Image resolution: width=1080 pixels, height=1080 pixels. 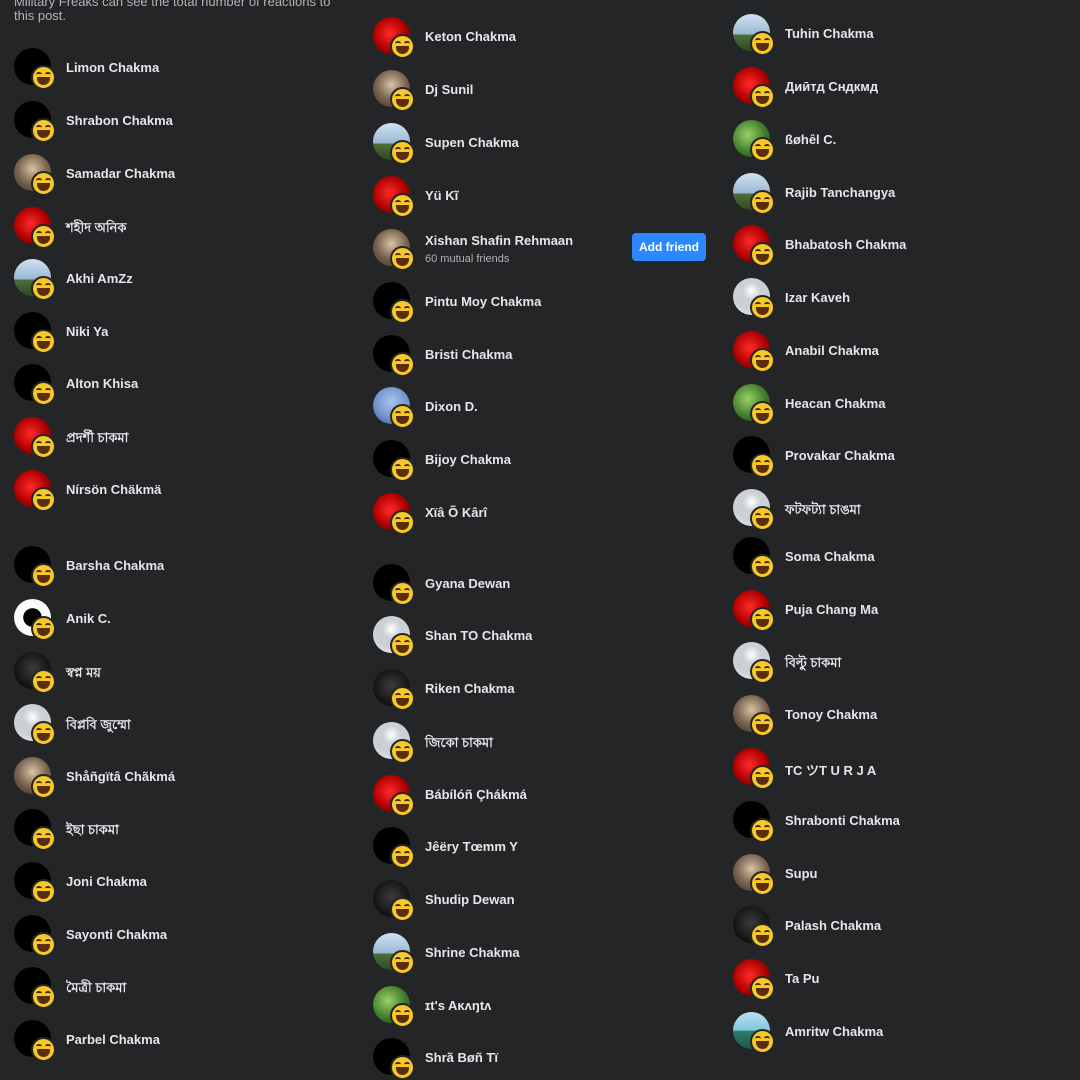 I want to click on reactor-row: Anik C., so click(x=180, y=625).